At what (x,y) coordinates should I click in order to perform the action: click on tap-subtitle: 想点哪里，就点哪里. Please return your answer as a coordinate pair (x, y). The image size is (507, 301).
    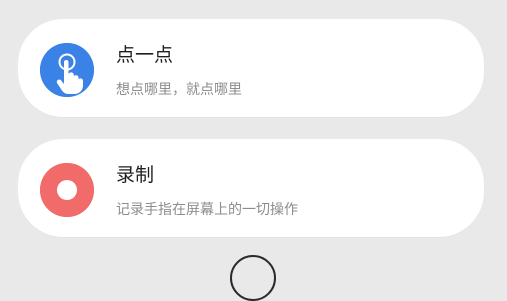
    Looking at the image, I should click on (179, 90).